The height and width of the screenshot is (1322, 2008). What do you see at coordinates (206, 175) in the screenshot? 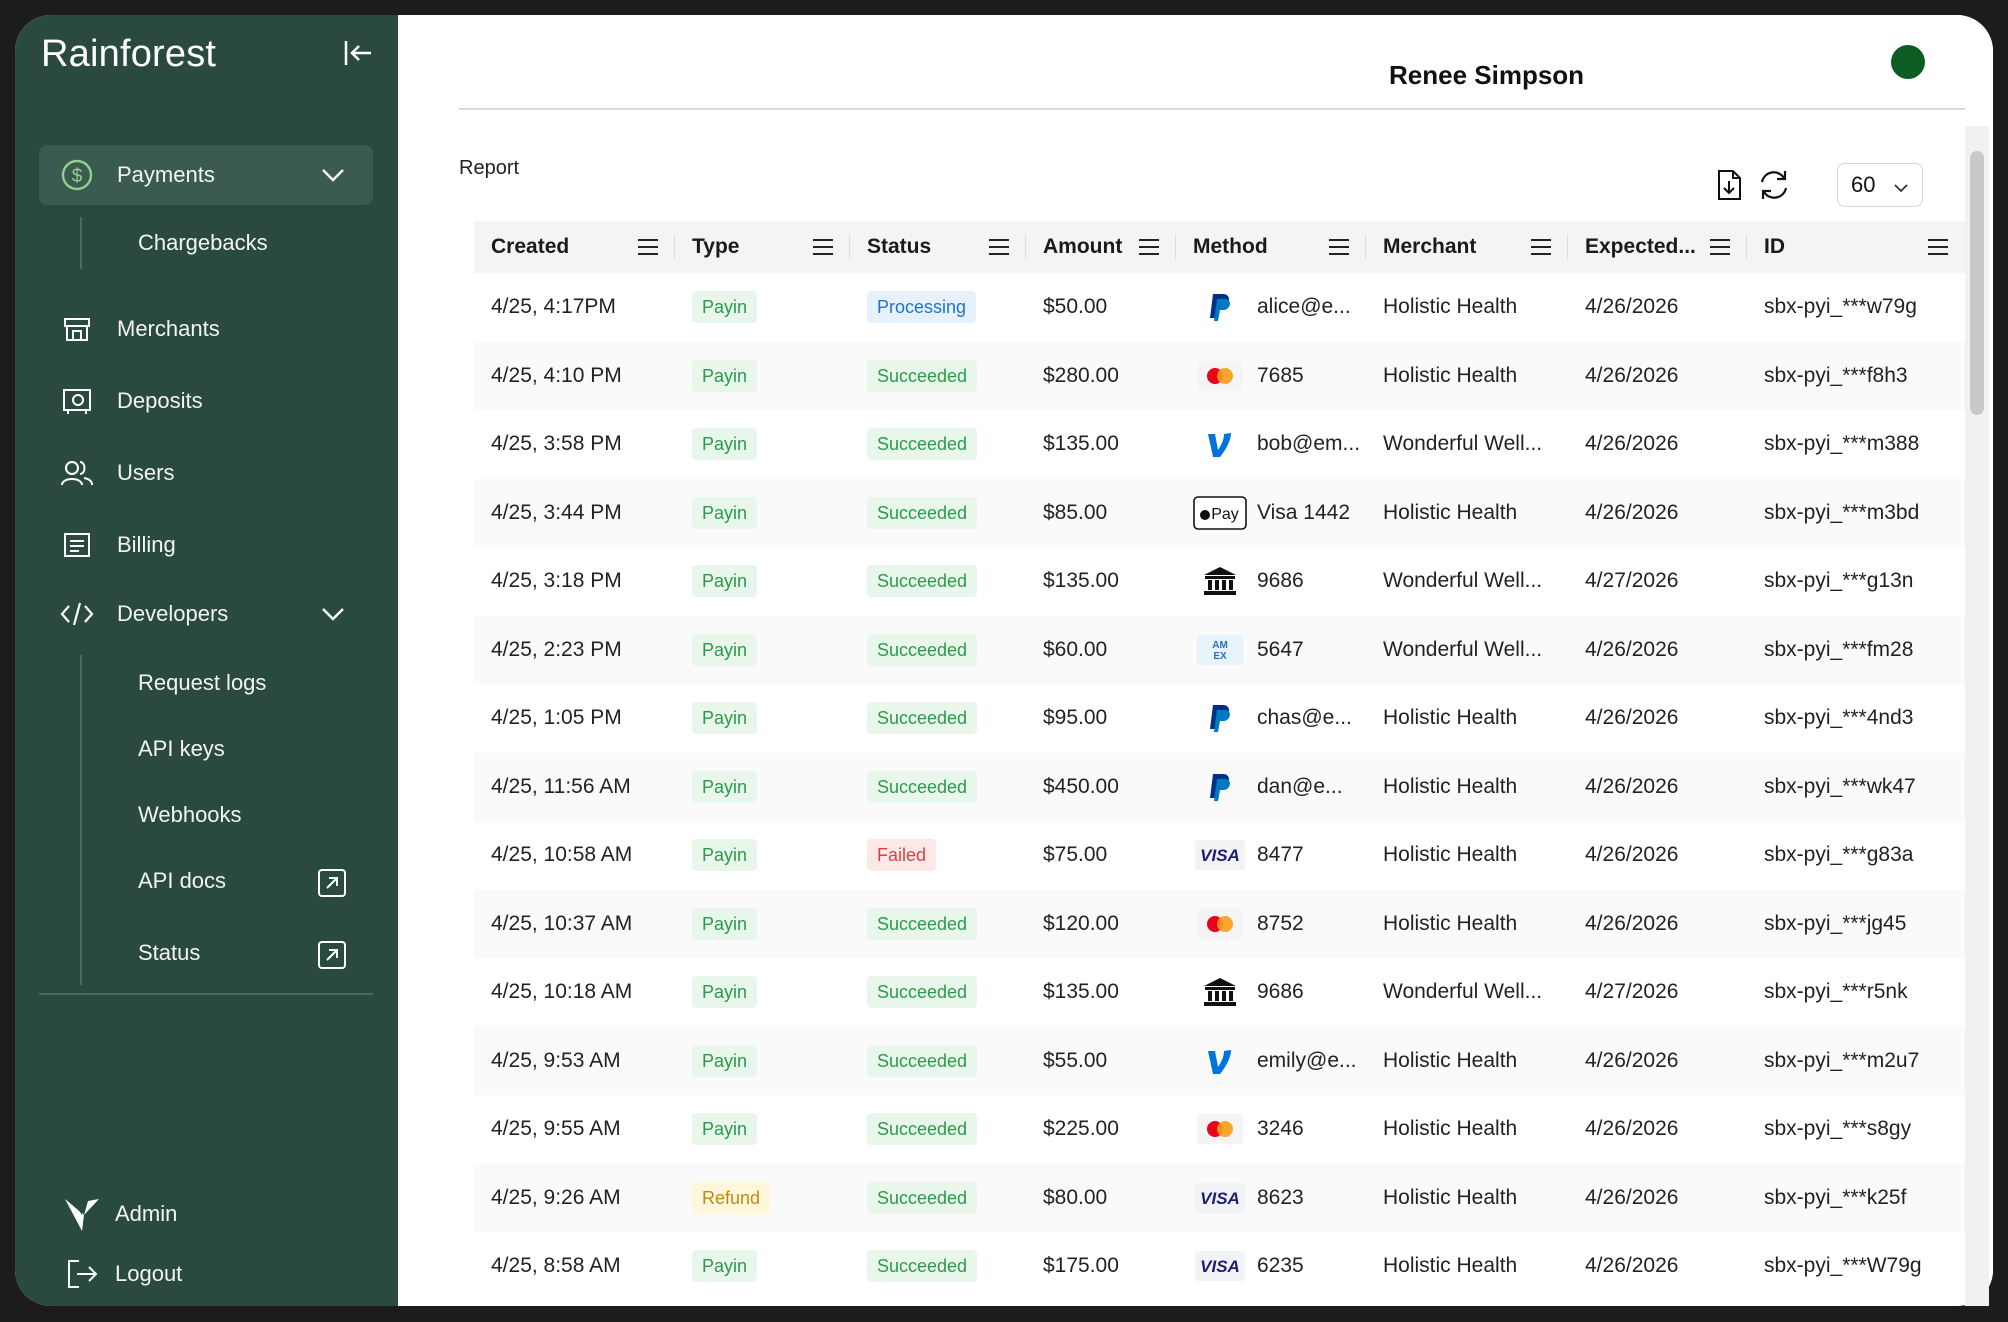
I see `sidebar-item-payments: $ Payments` at bounding box center [206, 175].